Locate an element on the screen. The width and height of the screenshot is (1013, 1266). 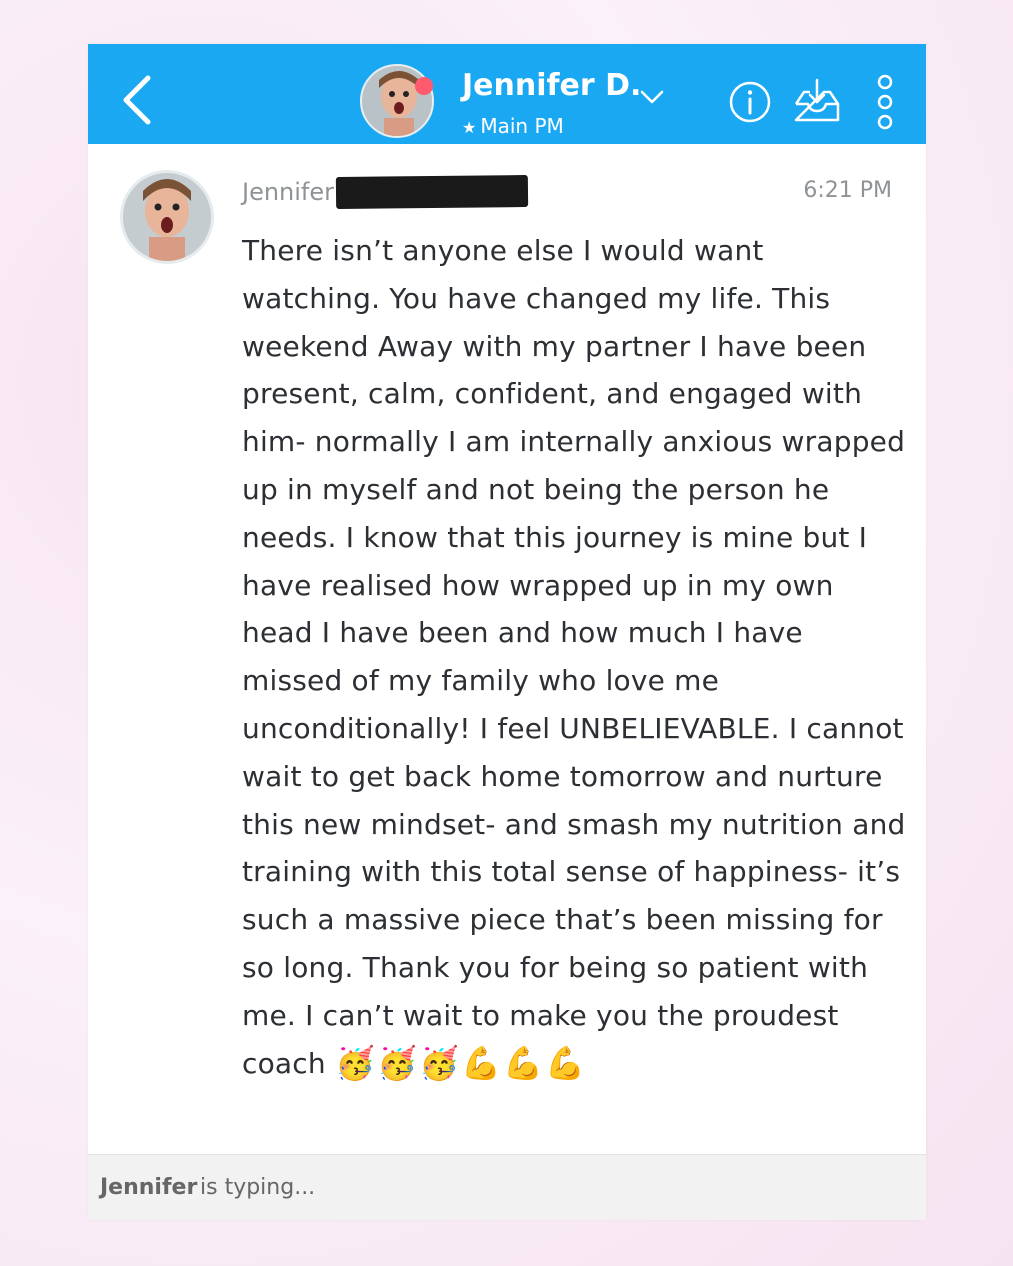
more-vertical-icon is located at coordinates (885, 102).